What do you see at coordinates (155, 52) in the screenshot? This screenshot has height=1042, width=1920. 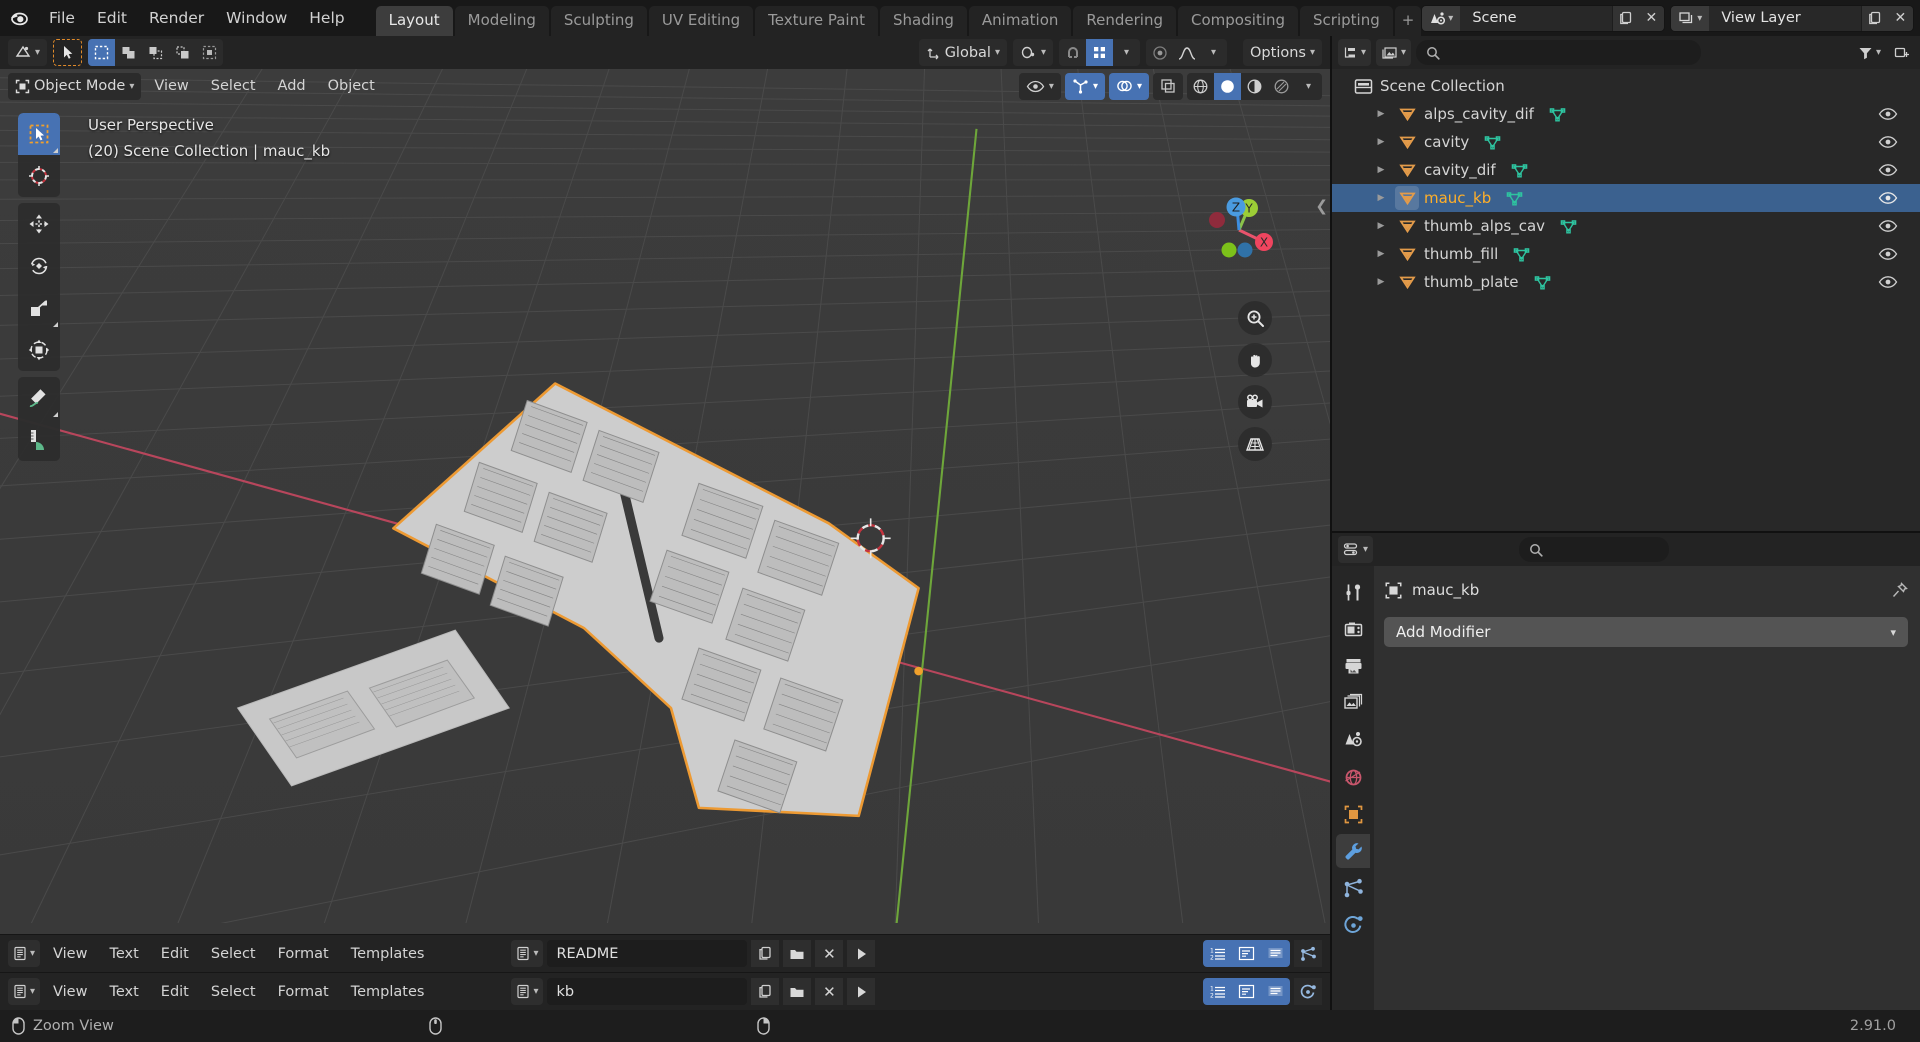 I see `select-subtract-icon` at bounding box center [155, 52].